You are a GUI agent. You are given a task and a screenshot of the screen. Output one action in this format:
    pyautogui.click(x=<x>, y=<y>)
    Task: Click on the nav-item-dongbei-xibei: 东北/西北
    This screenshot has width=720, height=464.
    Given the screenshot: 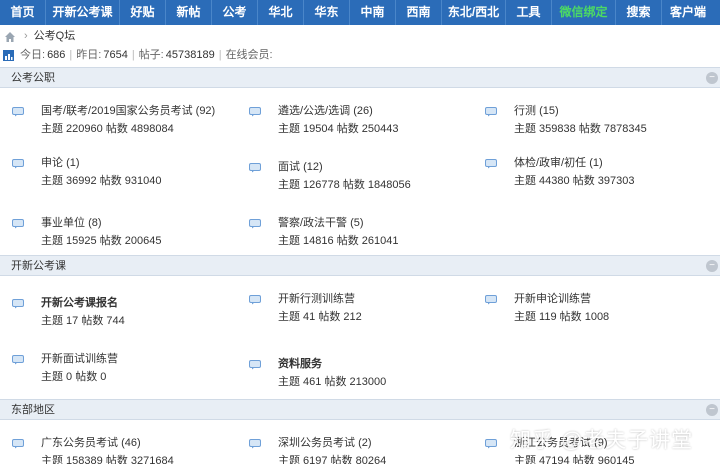 What is the action you would take?
    pyautogui.click(x=474, y=12)
    